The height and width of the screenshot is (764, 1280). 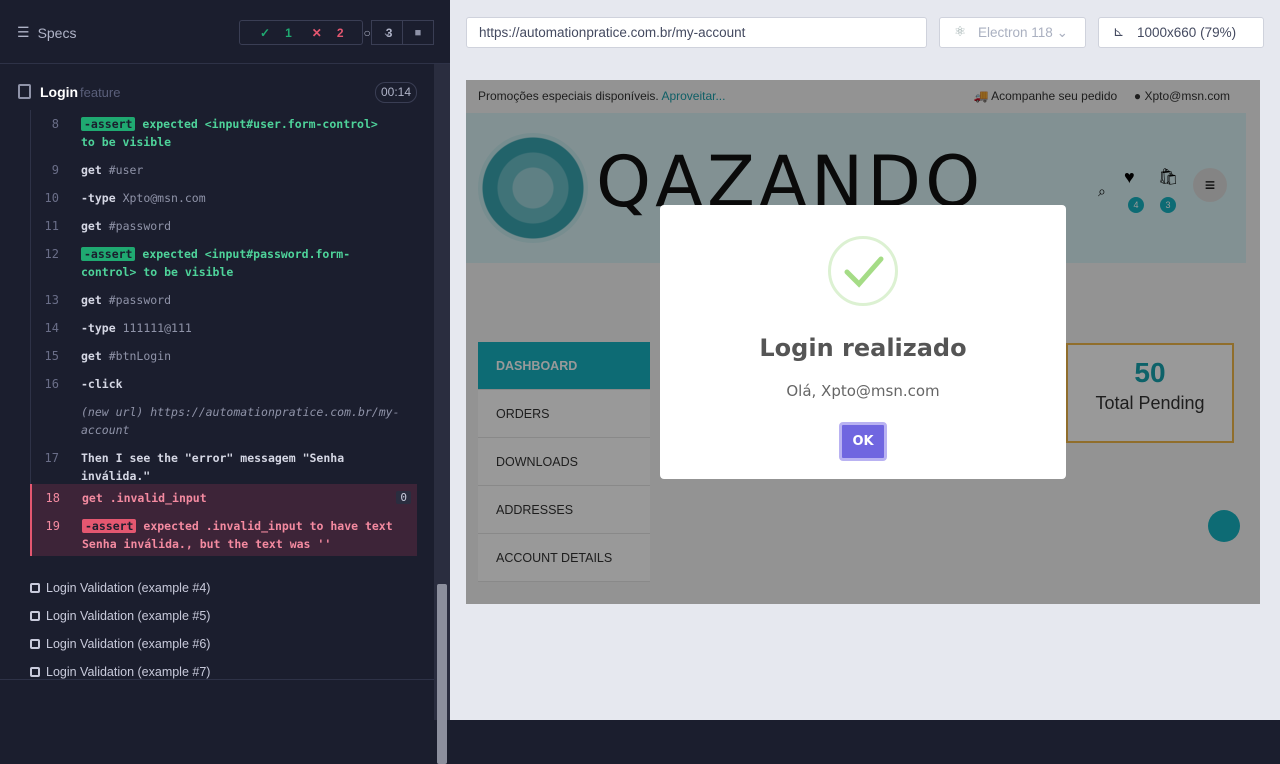 I want to click on ok-button: OK, so click(x=863, y=441).